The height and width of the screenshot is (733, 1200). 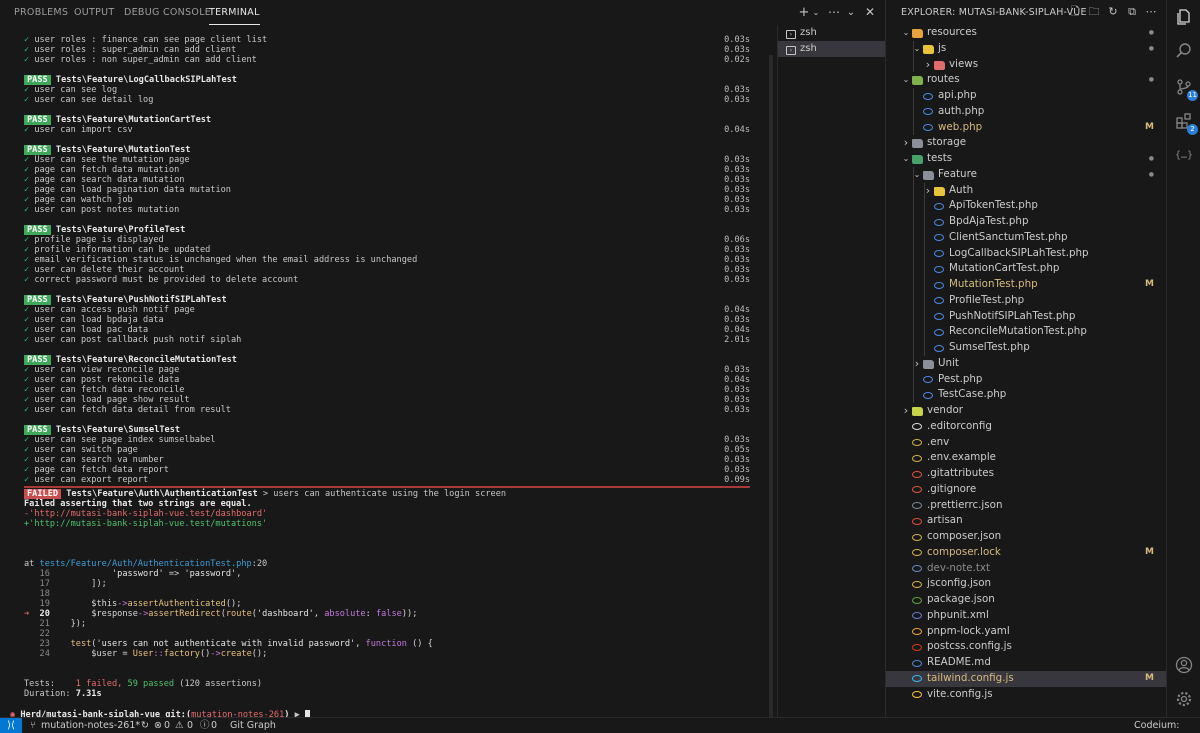 I want to click on code-gutter: 17, so click(x=37, y=584).